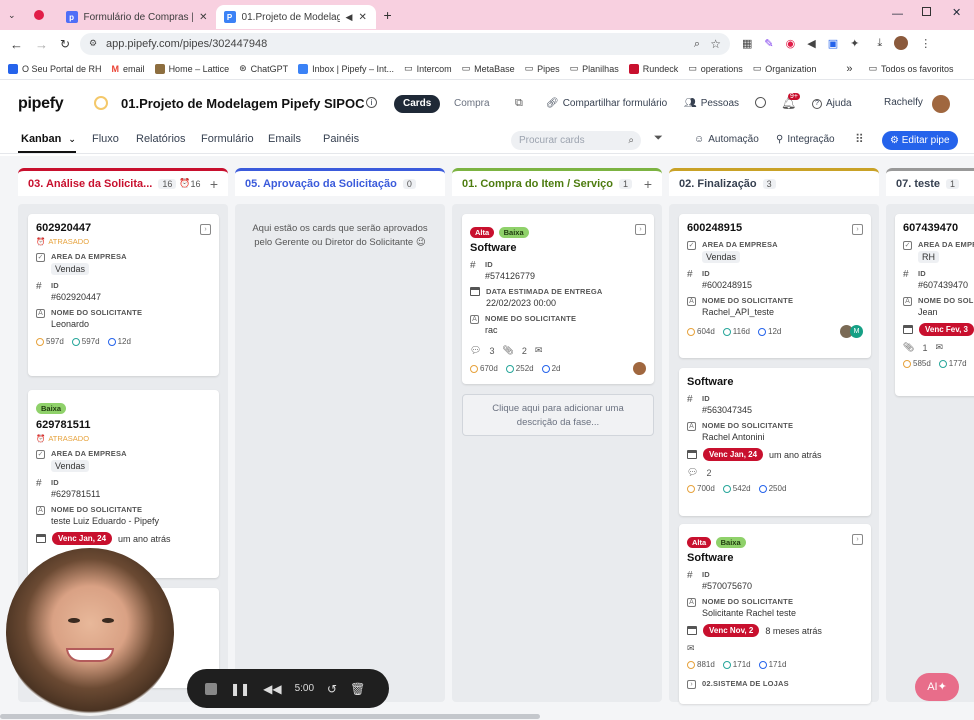 This screenshot has height=720, width=974. Describe the element at coordinates (405, 44) in the screenshot. I see `address-bar: ⚙ app.pipefy.com/pipes/302447948 ⌕ ☆` at that location.